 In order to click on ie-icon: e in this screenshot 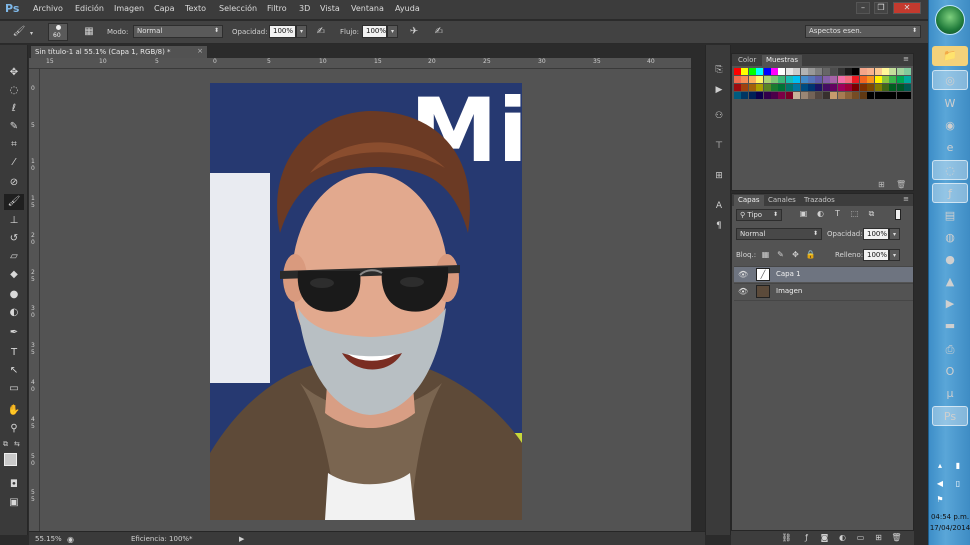, I will do `click(950, 148)`.